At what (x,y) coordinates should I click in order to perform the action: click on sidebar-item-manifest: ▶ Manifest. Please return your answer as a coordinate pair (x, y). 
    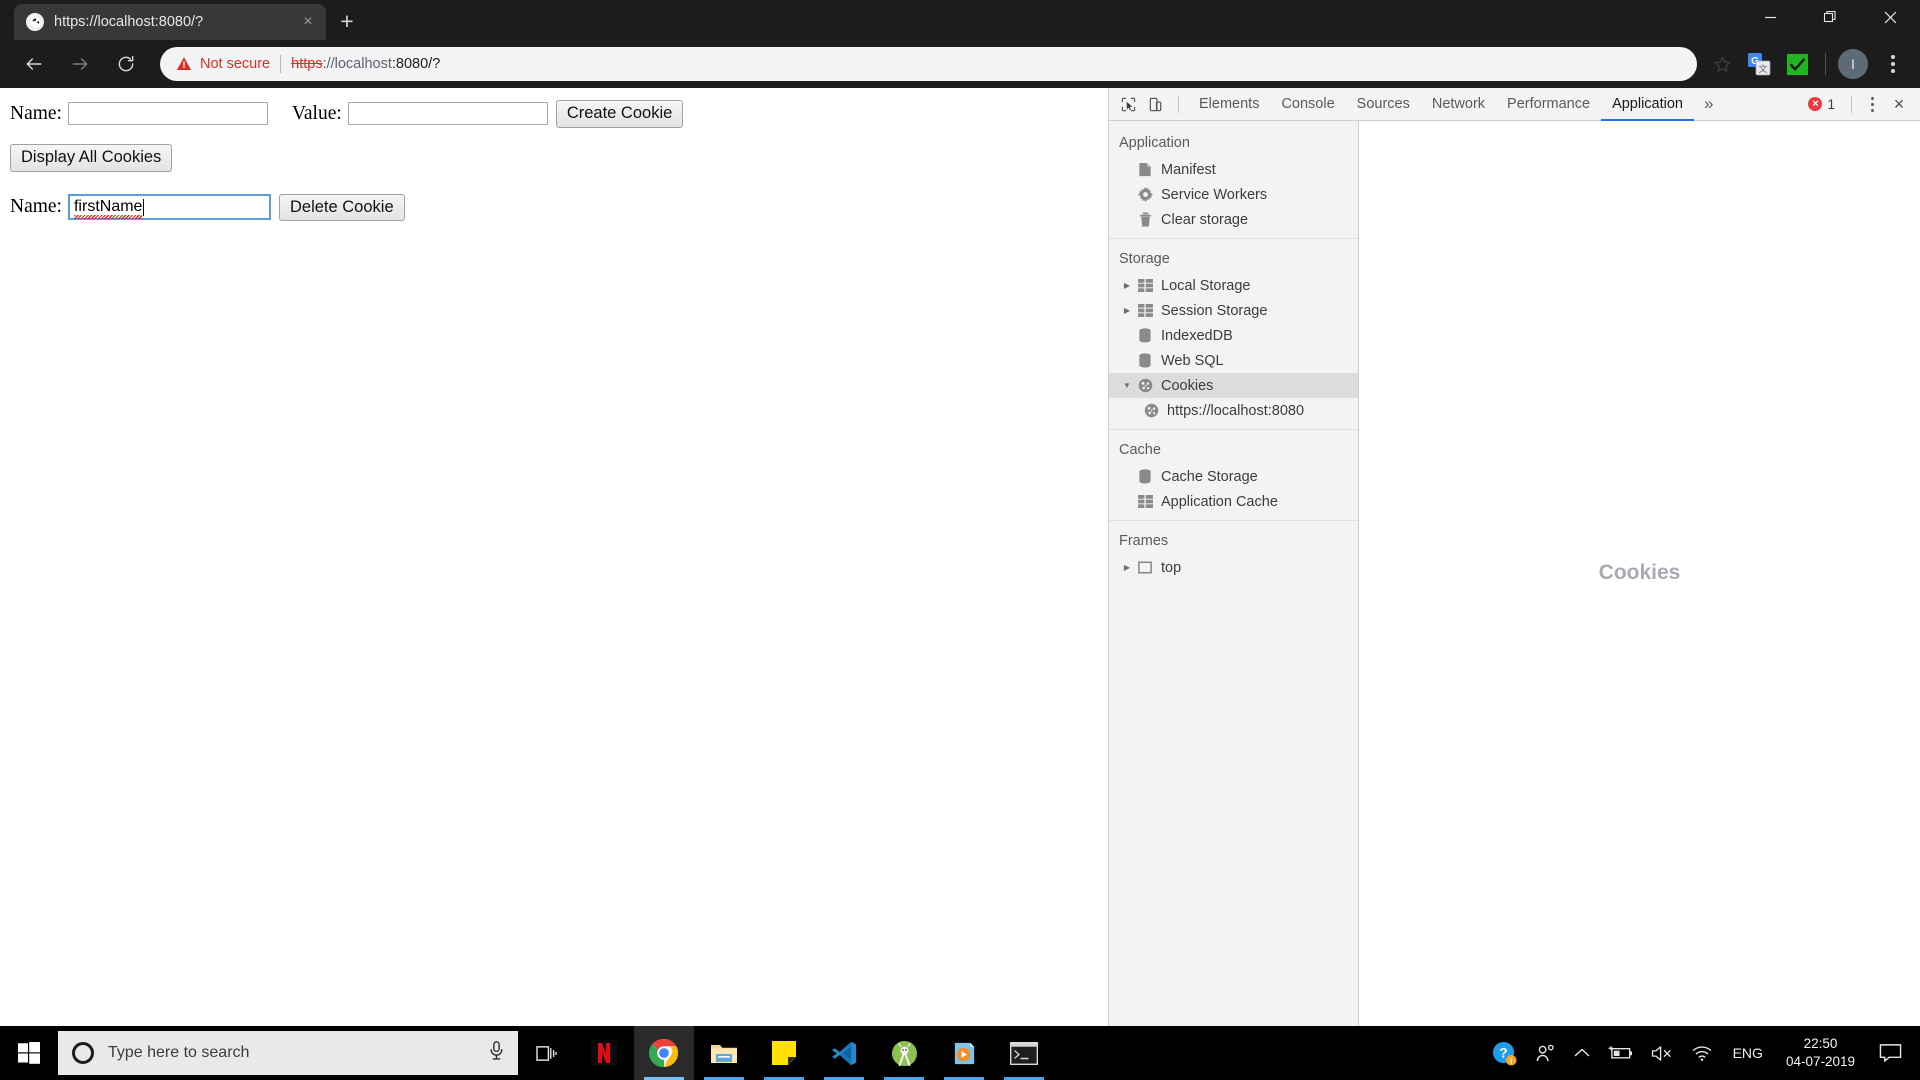
    Looking at the image, I should click on (1233, 169).